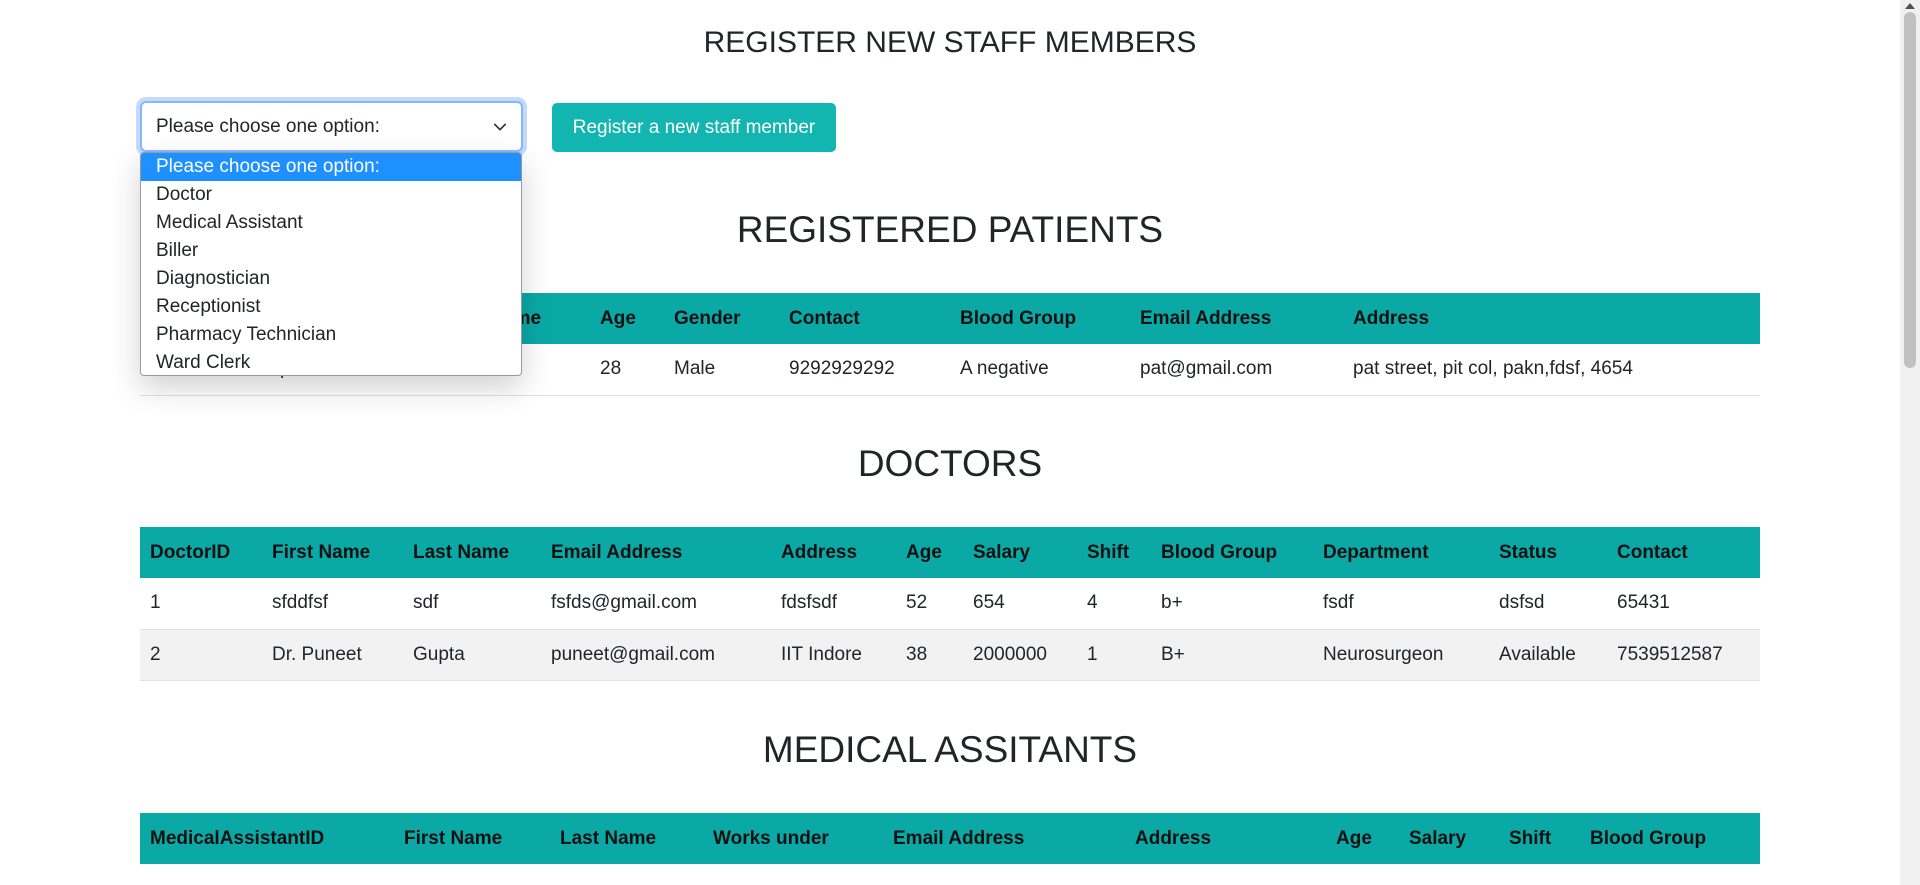  Describe the element at coordinates (929, 655) in the screenshot. I see `table-cell: 38` at that location.